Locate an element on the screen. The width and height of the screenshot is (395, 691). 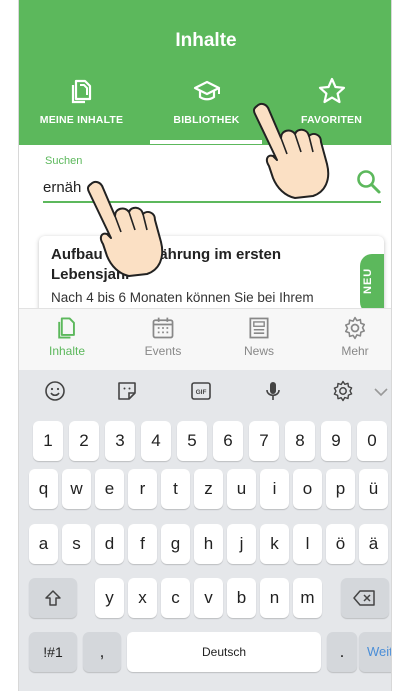
key: k is located at coordinates (274, 544).